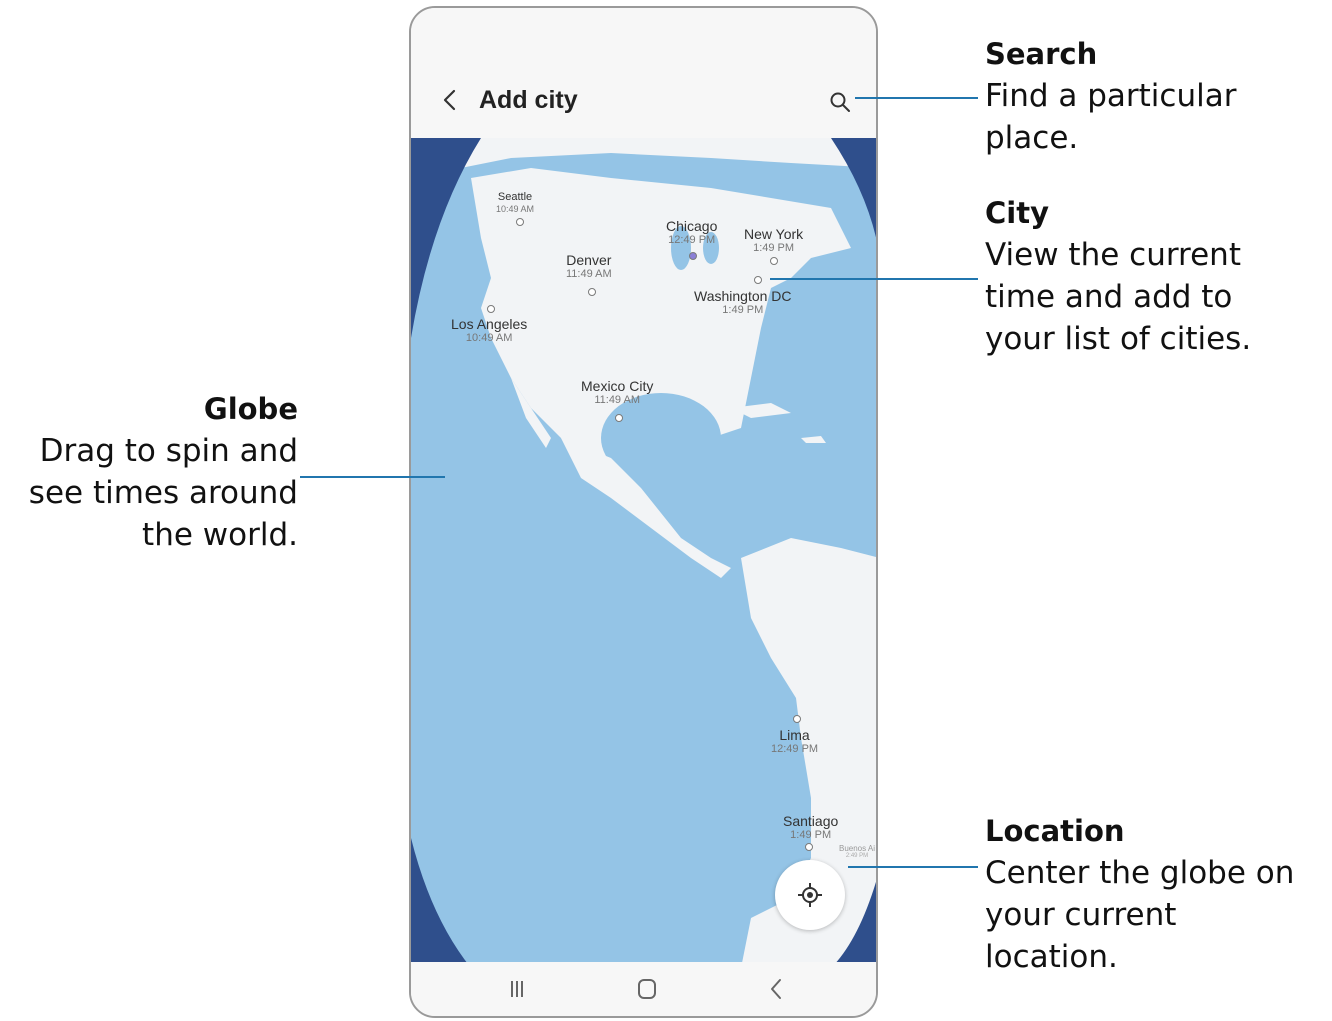 The image size is (1332, 1021). What do you see at coordinates (643, 73) in the screenshot?
I see `app-bar: Add city` at bounding box center [643, 73].